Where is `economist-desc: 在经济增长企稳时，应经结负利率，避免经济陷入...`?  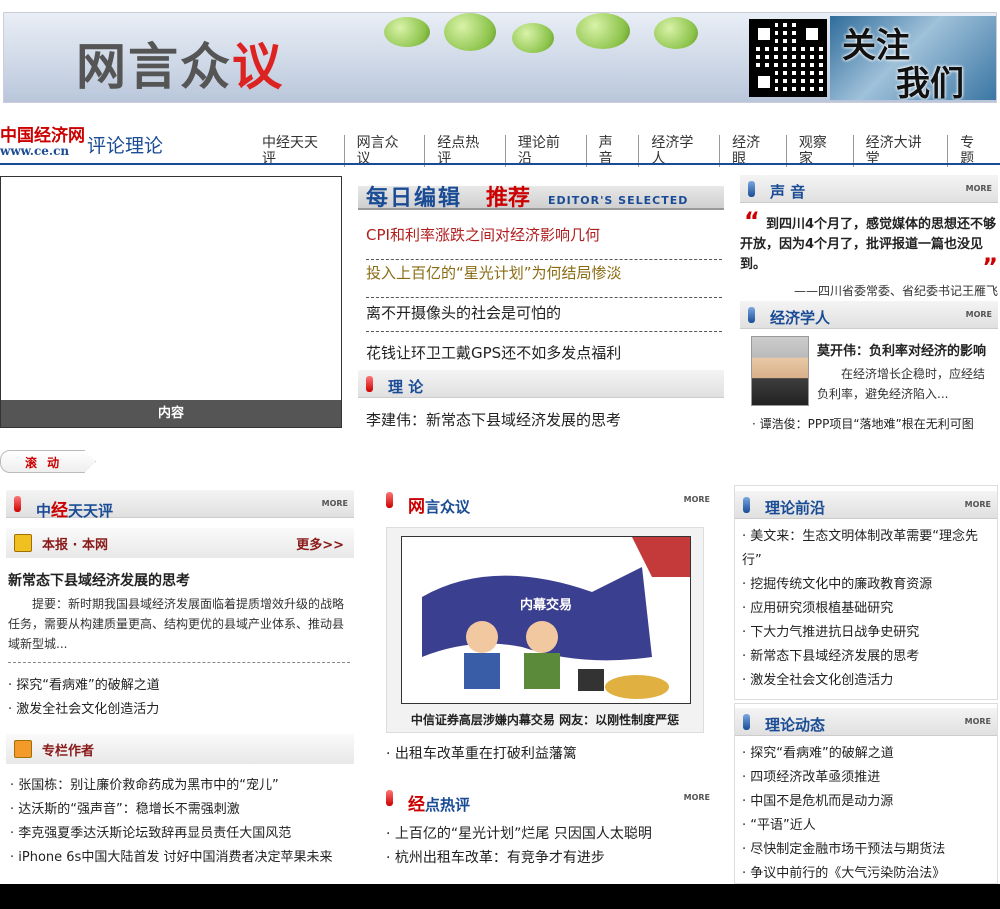 economist-desc: 在经济增长企稳时，应经结负利率，避免经济陷入... is located at coordinates (901, 384).